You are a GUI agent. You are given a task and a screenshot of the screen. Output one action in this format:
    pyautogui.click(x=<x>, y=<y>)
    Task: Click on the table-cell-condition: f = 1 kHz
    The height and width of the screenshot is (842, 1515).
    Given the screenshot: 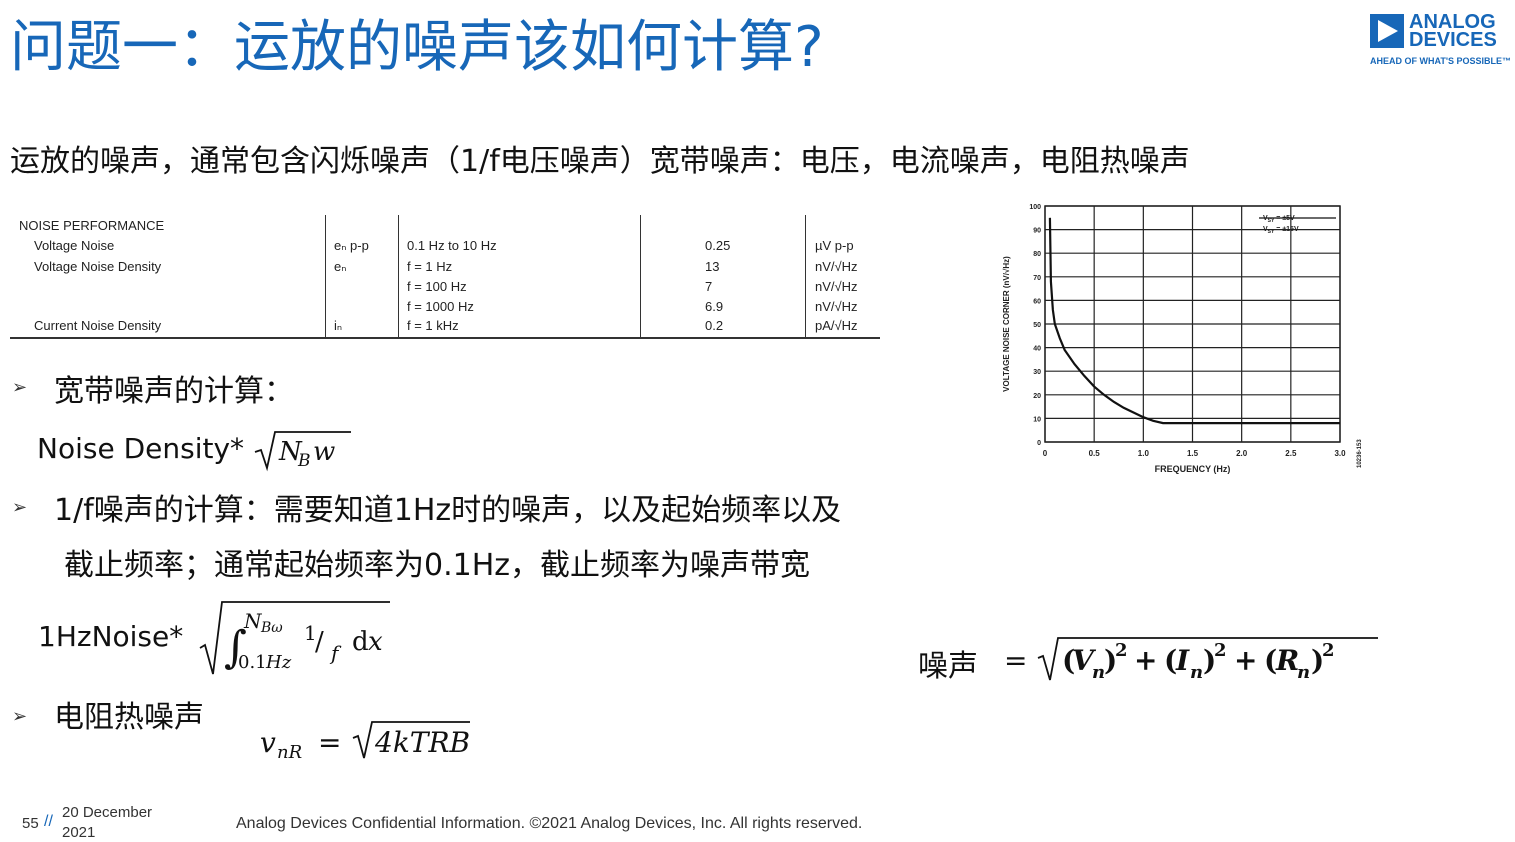 What is the action you would take?
    pyautogui.click(x=433, y=325)
    